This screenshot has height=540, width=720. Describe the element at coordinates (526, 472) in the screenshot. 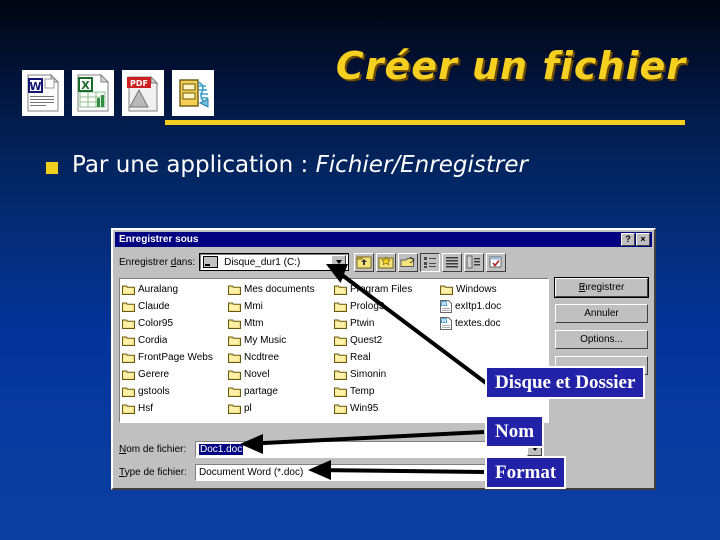

I see `annotation-format: Format` at that location.